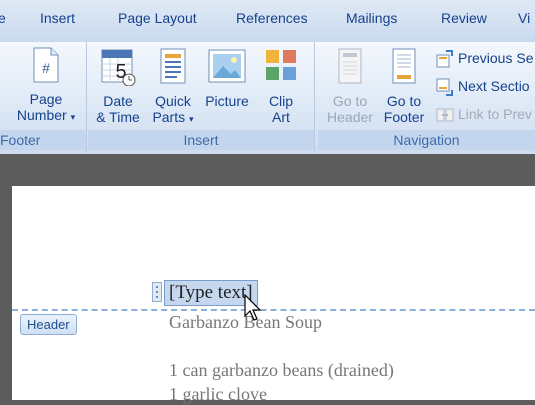 This screenshot has height=405, width=535. What do you see at coordinates (444, 87) in the screenshot?
I see `next-section-icon` at bounding box center [444, 87].